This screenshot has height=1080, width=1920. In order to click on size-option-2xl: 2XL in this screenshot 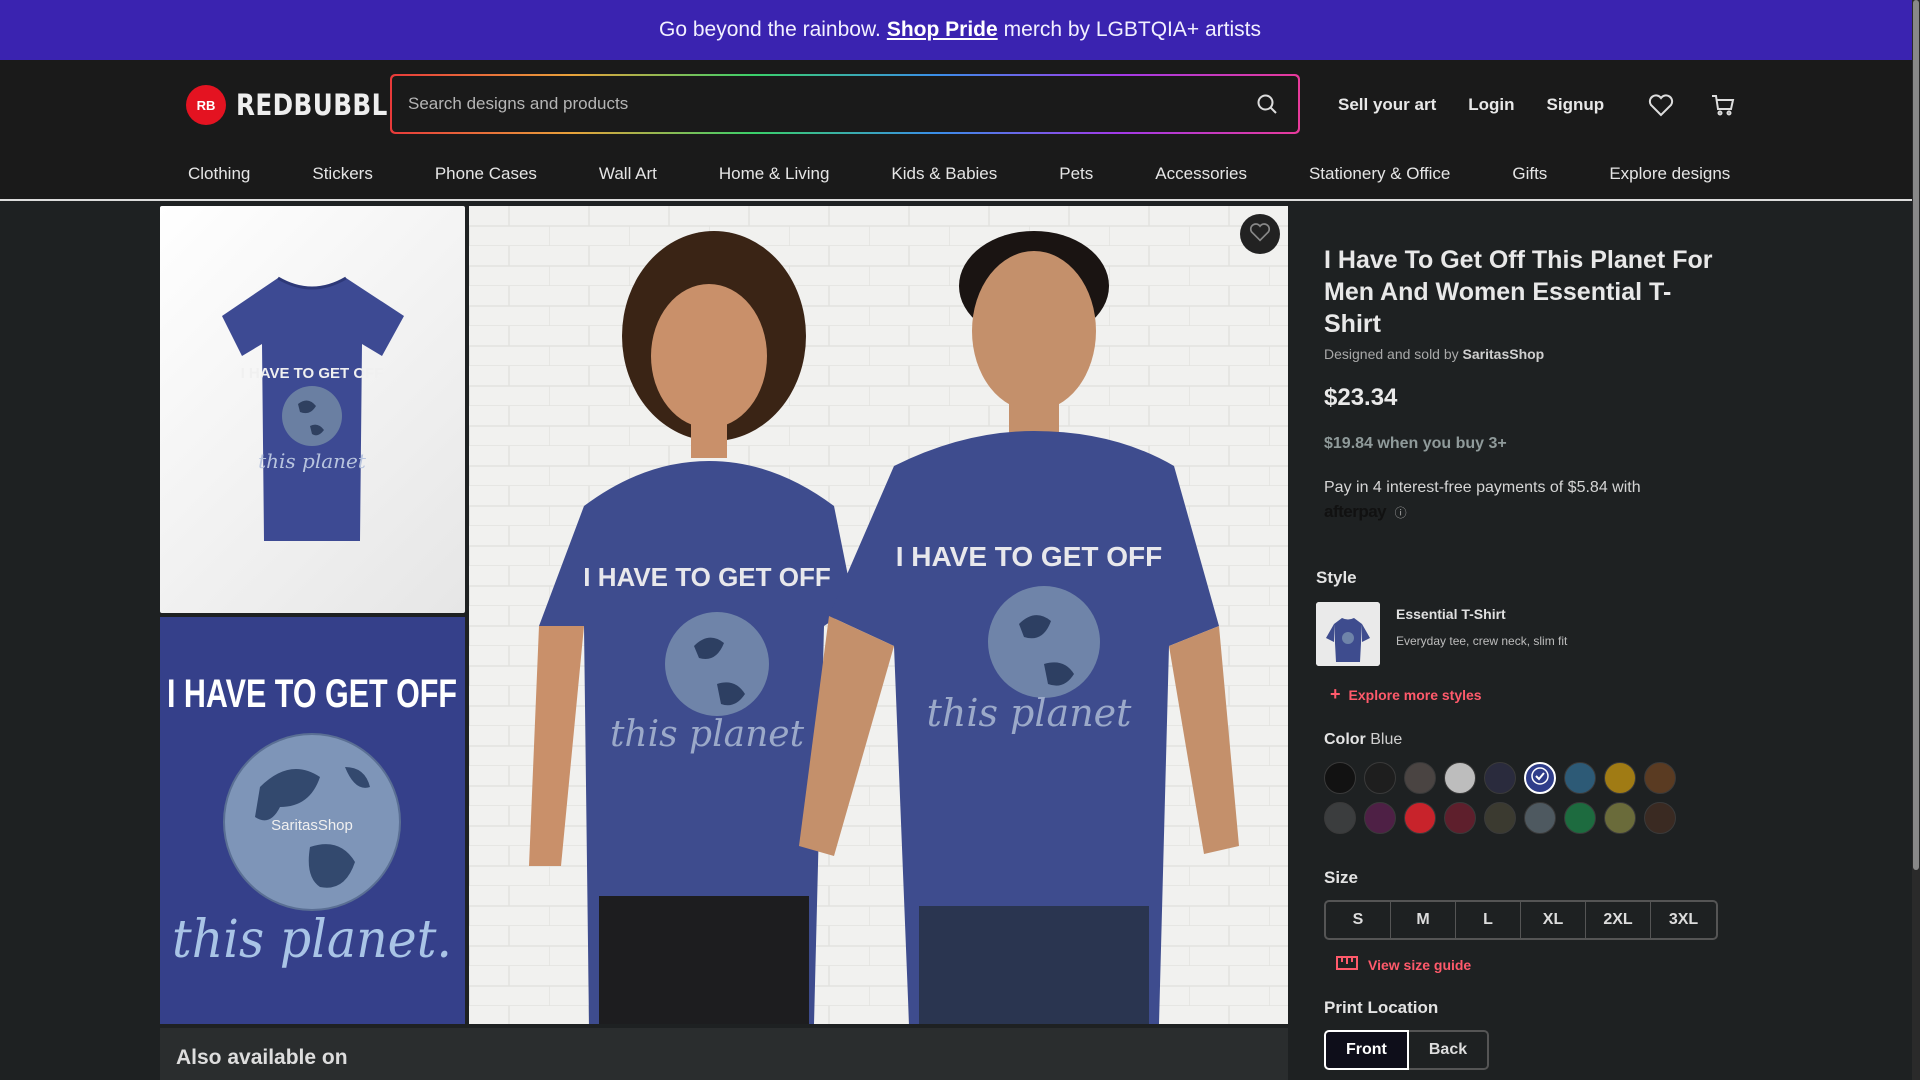, I will do `click(1618, 920)`.